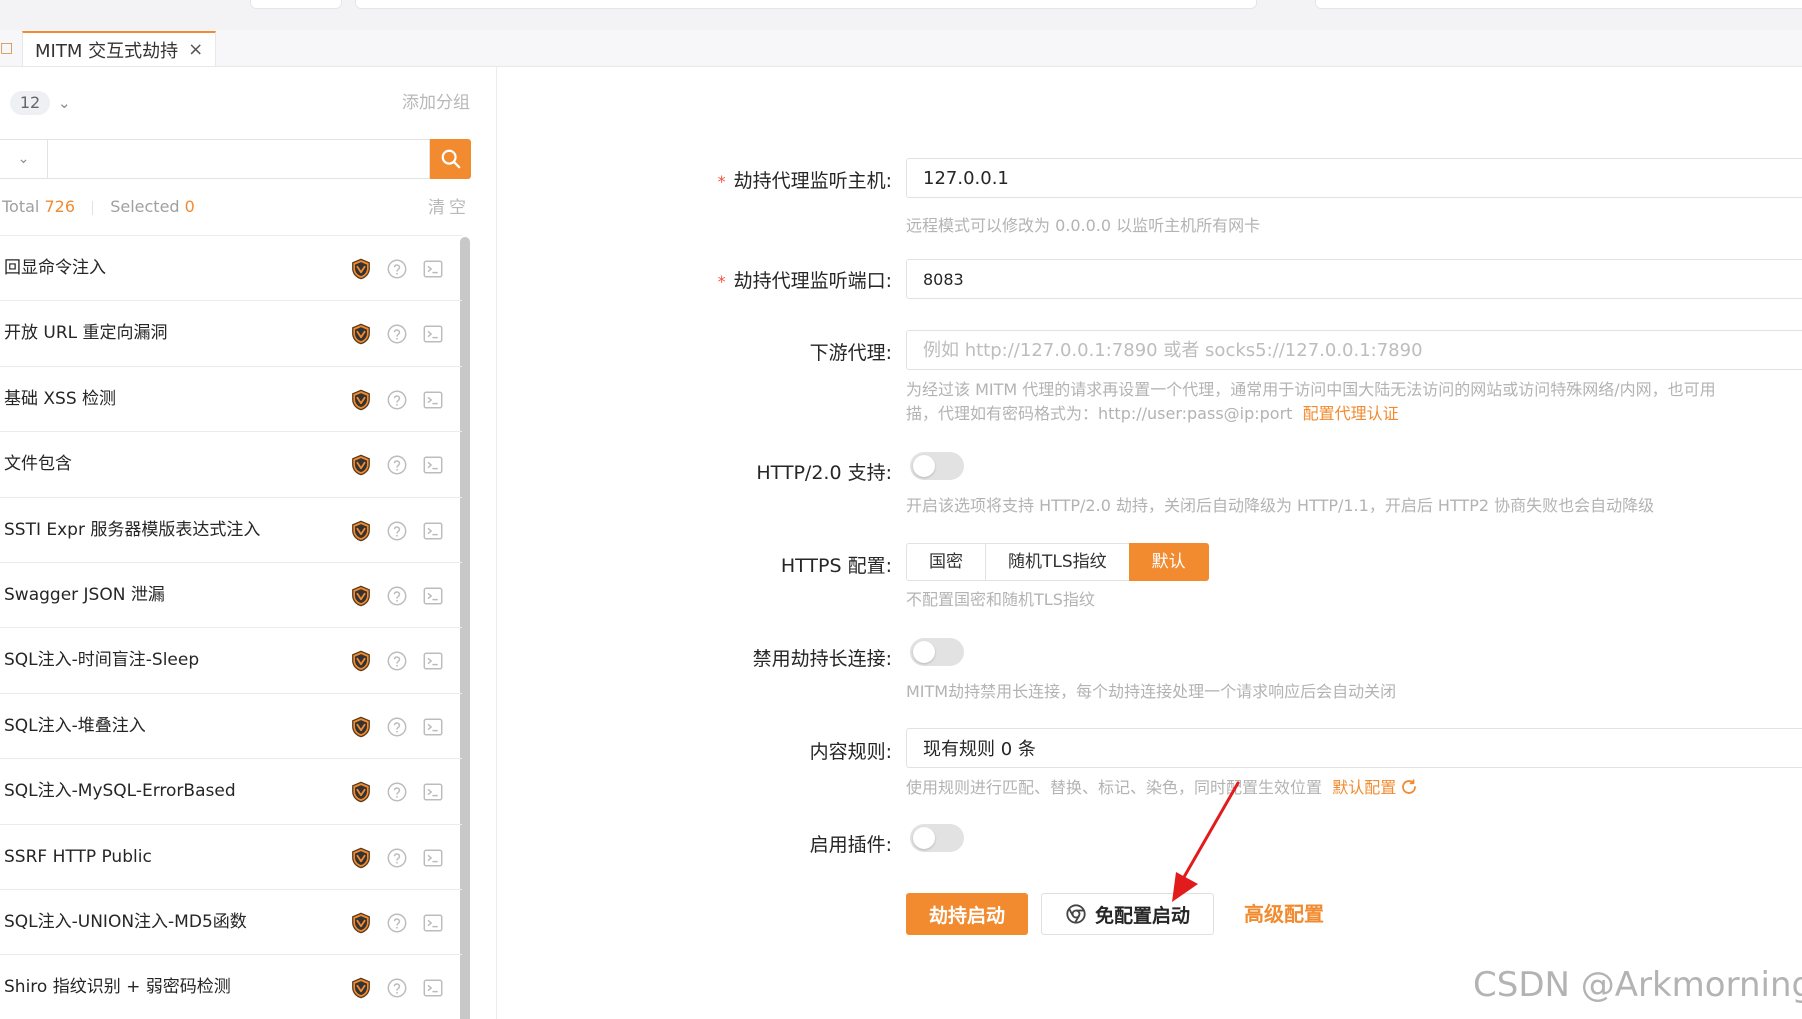 Image resolution: width=1802 pixels, height=1019 pixels. What do you see at coordinates (75, 725) in the screenshot?
I see `plugin-name: SQL注入-堆叠注入` at bounding box center [75, 725].